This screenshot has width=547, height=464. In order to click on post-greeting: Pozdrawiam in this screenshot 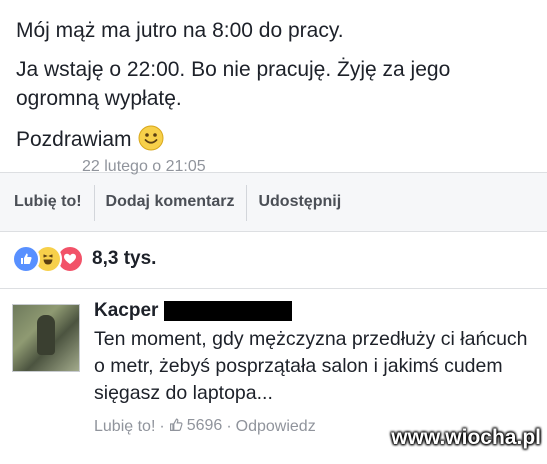, I will do `click(74, 139)`.